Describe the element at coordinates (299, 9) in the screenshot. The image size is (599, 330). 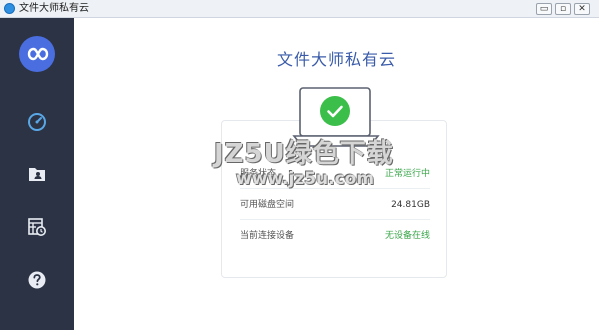
I see `window-titlebar: 文件大师私有云 ▭ ▫ ✕` at that location.